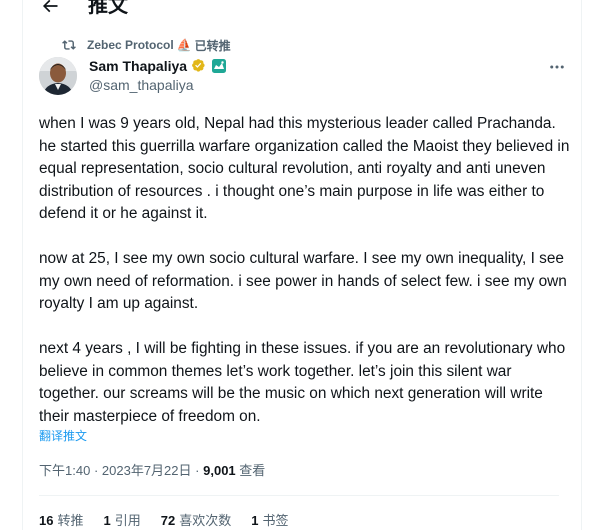 Image resolution: width=600 pixels, height=530 pixels. Describe the element at coordinates (219, 66) in the screenshot. I see `affiliate-badge-icon` at that location.